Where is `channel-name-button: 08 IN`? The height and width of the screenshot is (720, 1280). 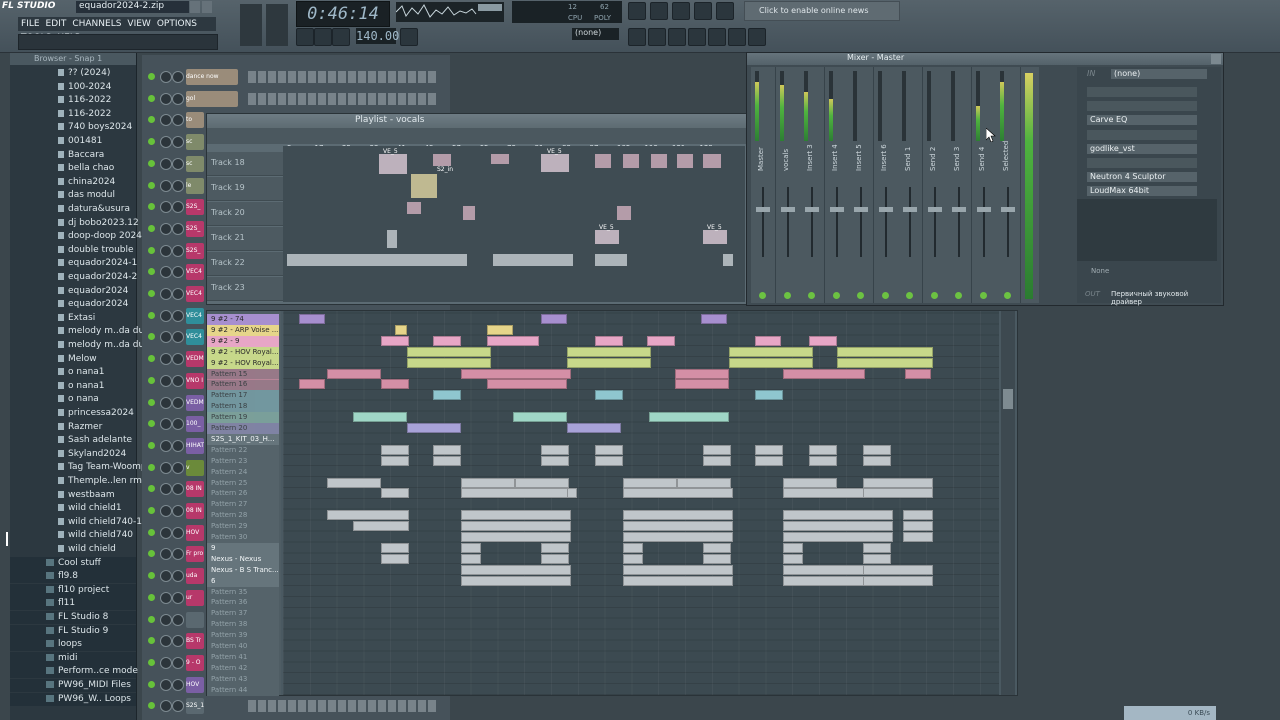
channel-name-button: 08 IN is located at coordinates (195, 489).